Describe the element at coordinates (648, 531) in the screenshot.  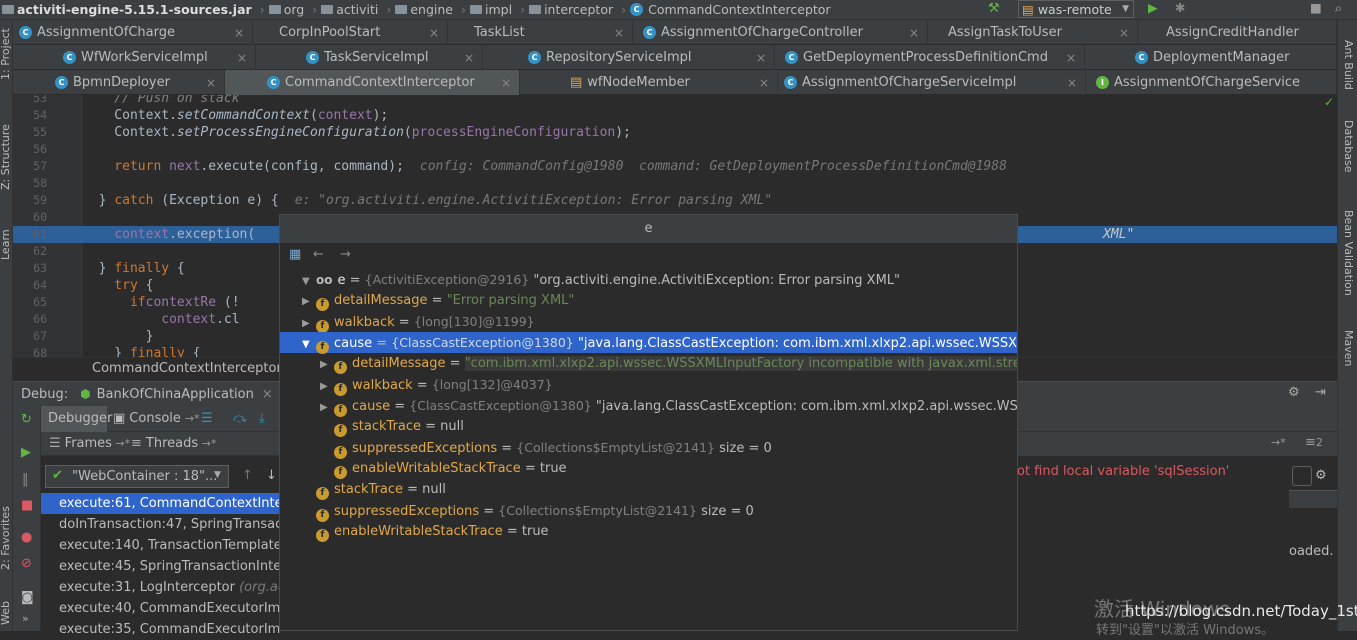
I see `variable-node: f enableWritableStackTrace = true` at that location.